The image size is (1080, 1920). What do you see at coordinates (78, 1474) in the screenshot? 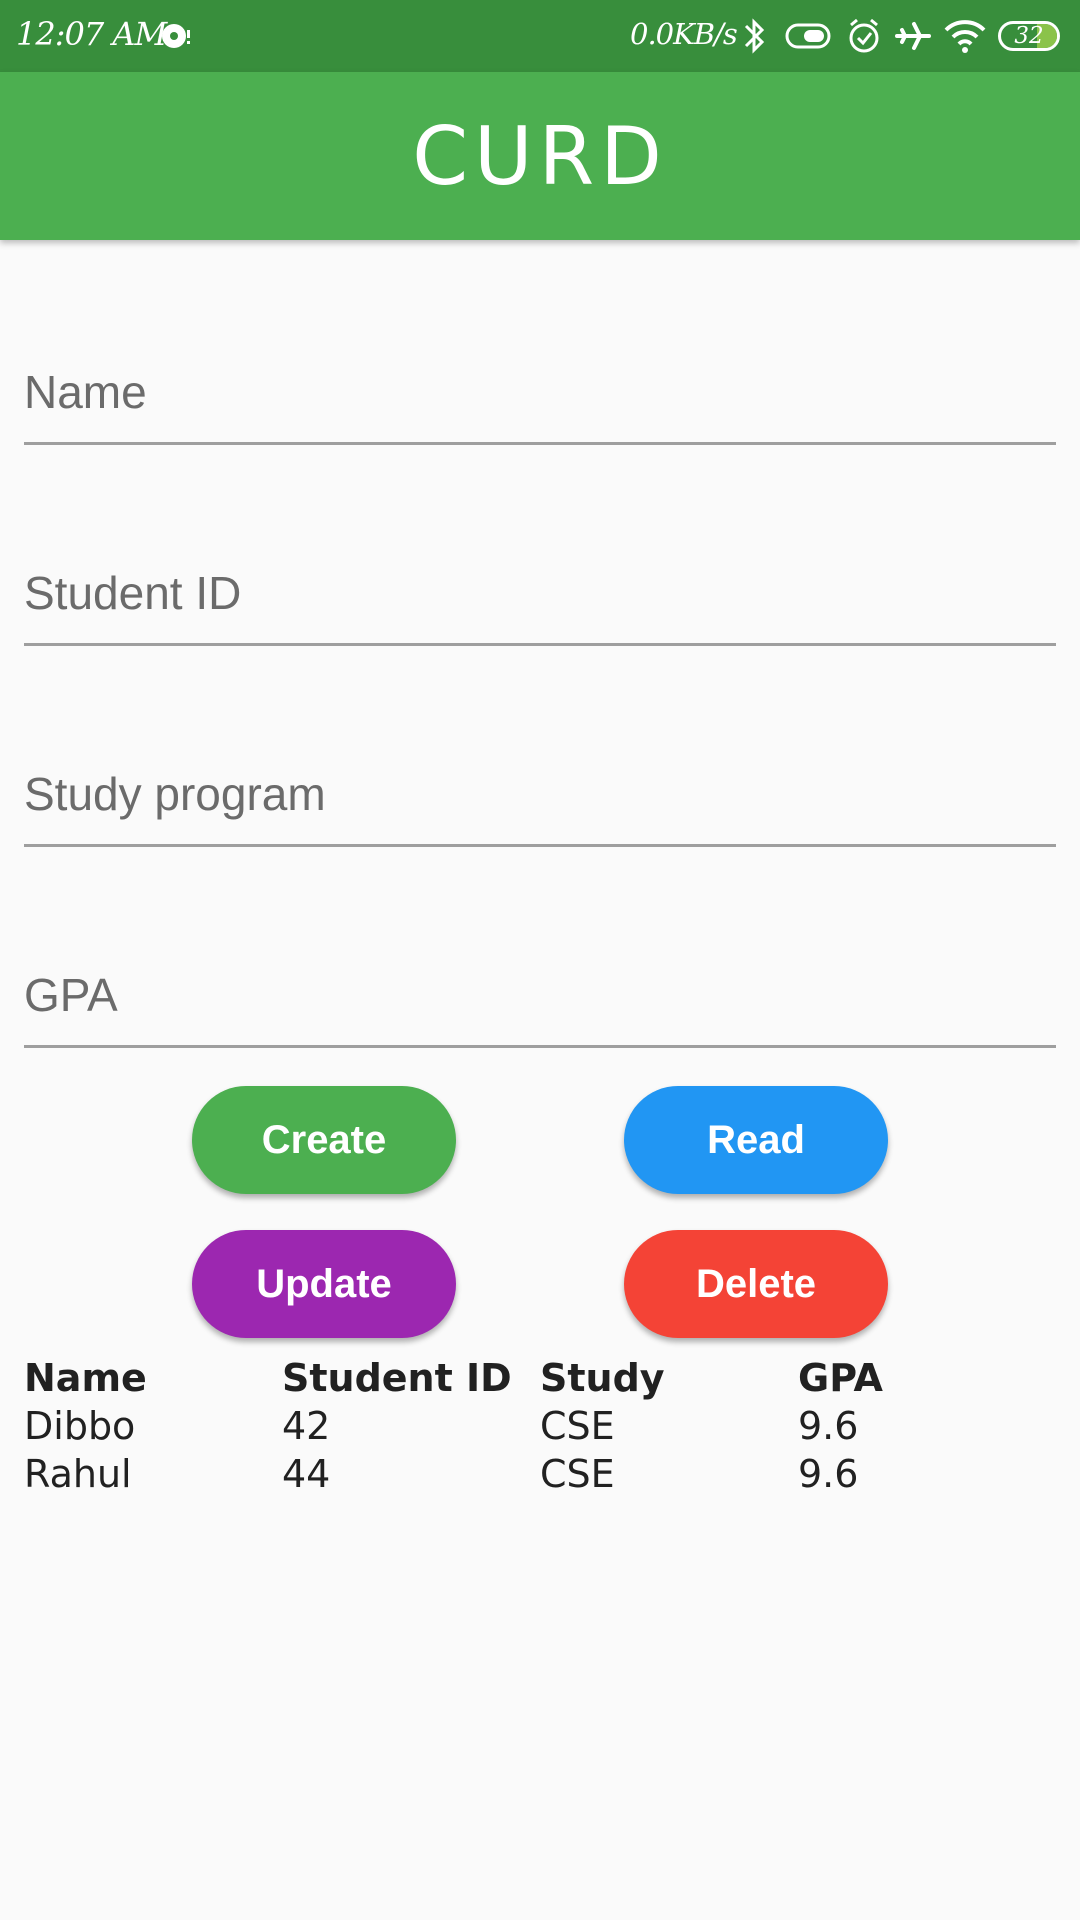
I see `cell-name: Rahul` at bounding box center [78, 1474].